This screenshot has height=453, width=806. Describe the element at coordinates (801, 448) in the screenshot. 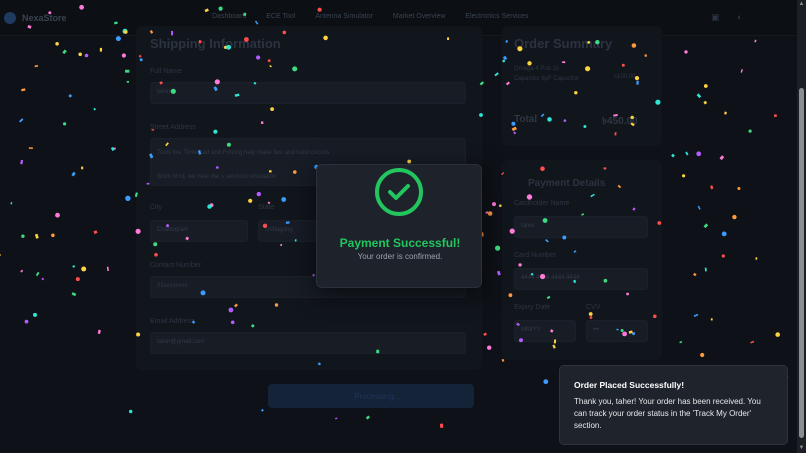

I see `scroll-down-icon: ▼` at that location.